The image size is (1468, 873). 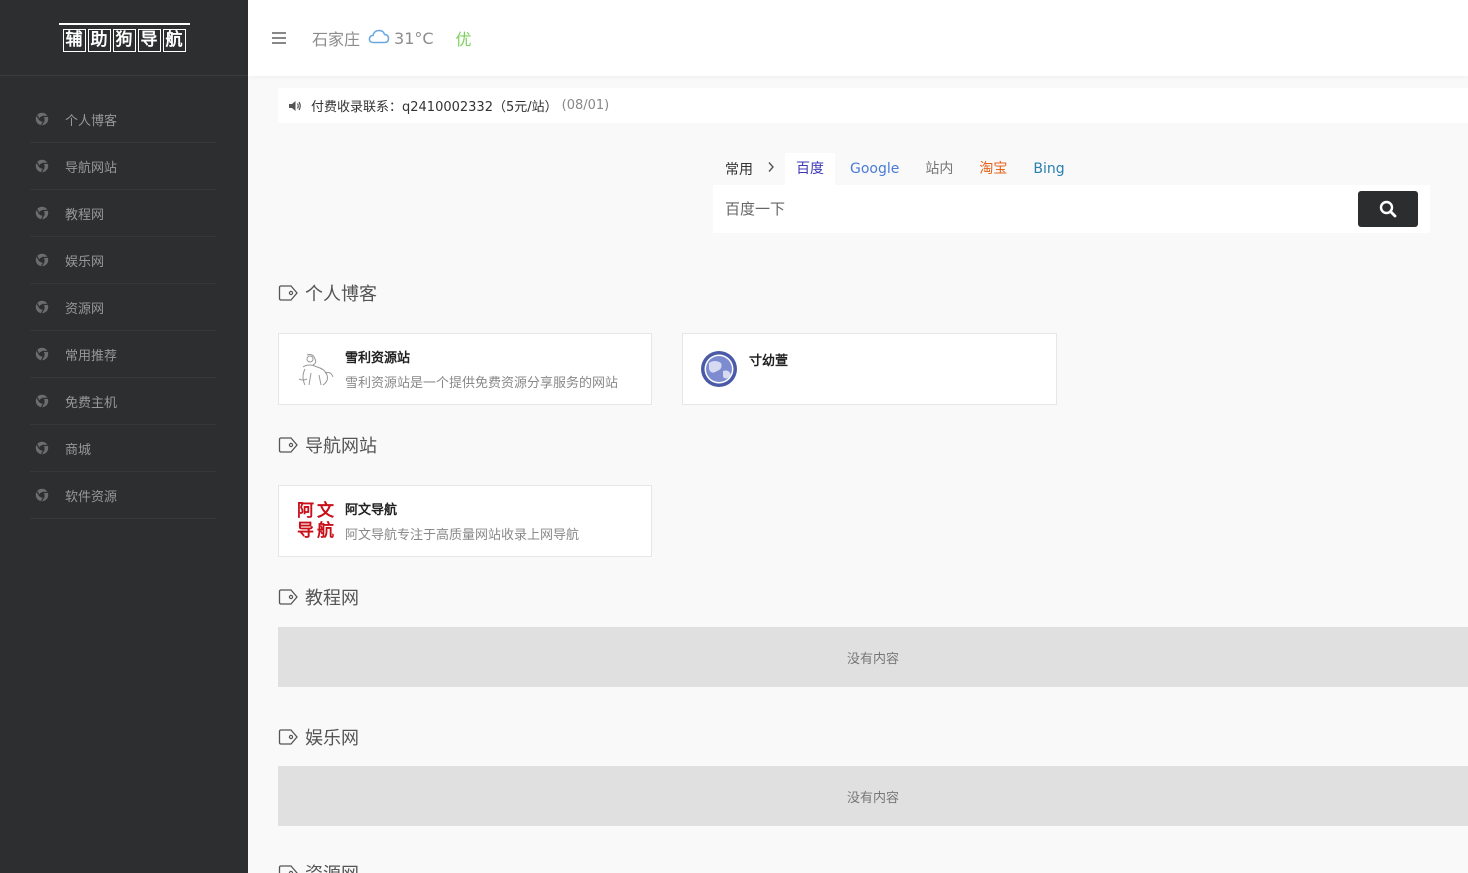 What do you see at coordinates (873, 105) in the screenshot?
I see `notice-bar: 付费收录联系：q2410002332（5元/站） (08/01)` at bounding box center [873, 105].